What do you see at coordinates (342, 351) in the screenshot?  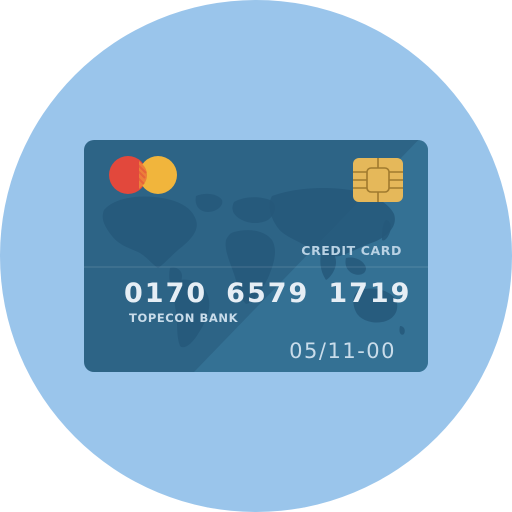 I see `expiry-date: 05/11-00` at bounding box center [342, 351].